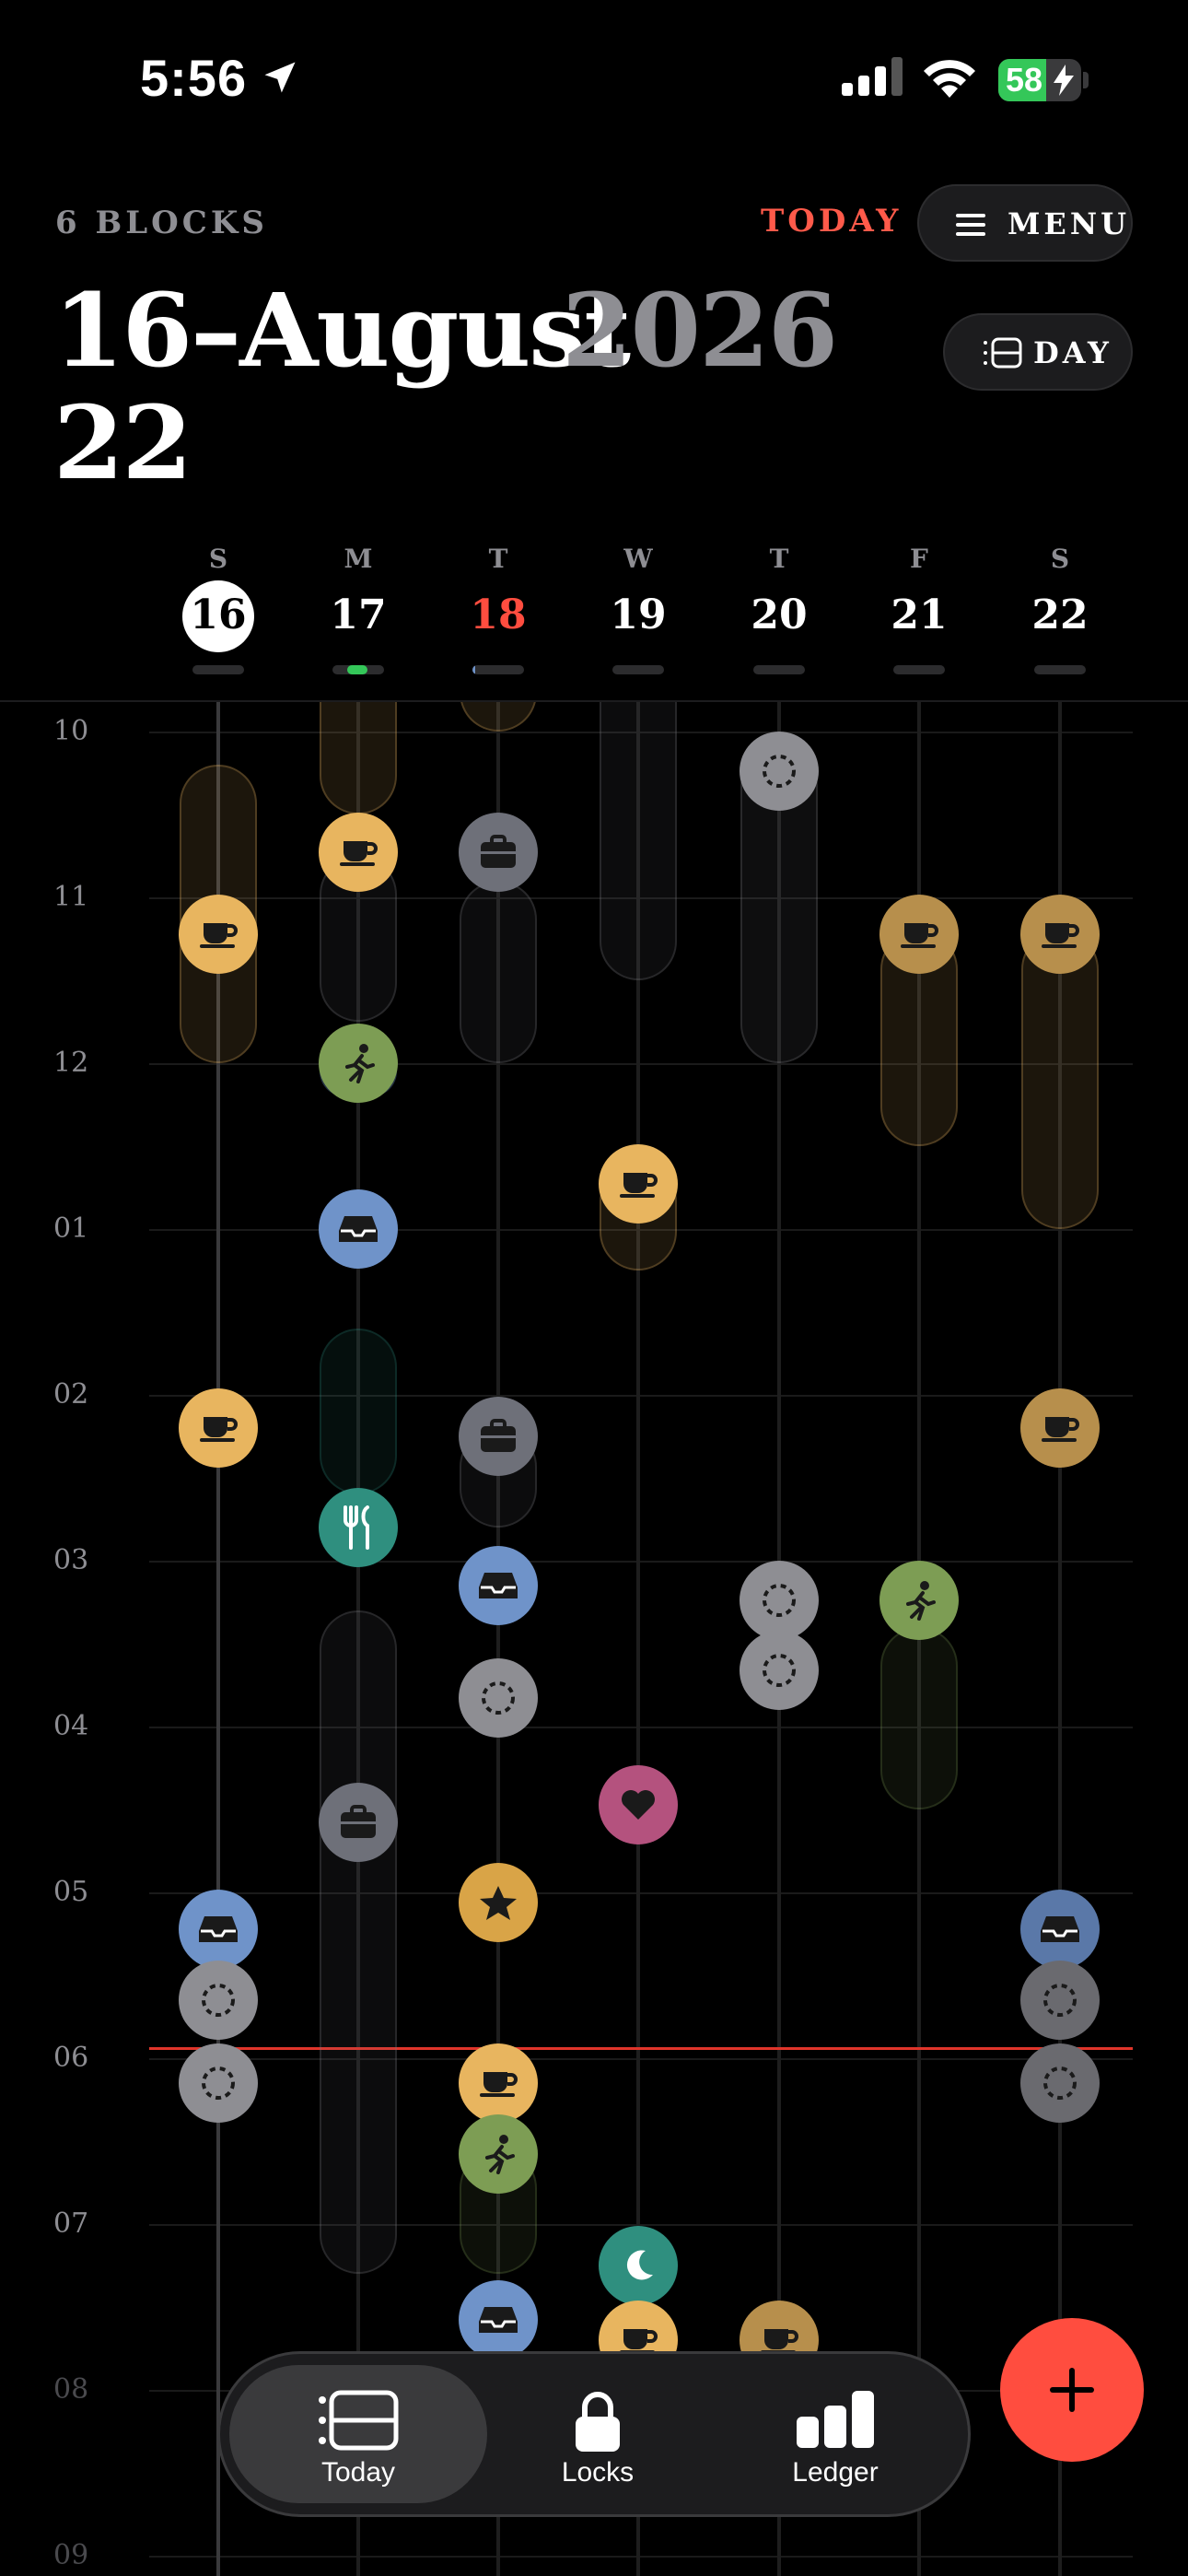  What do you see at coordinates (638, 559) in the screenshot?
I see `weekday-label: W` at bounding box center [638, 559].